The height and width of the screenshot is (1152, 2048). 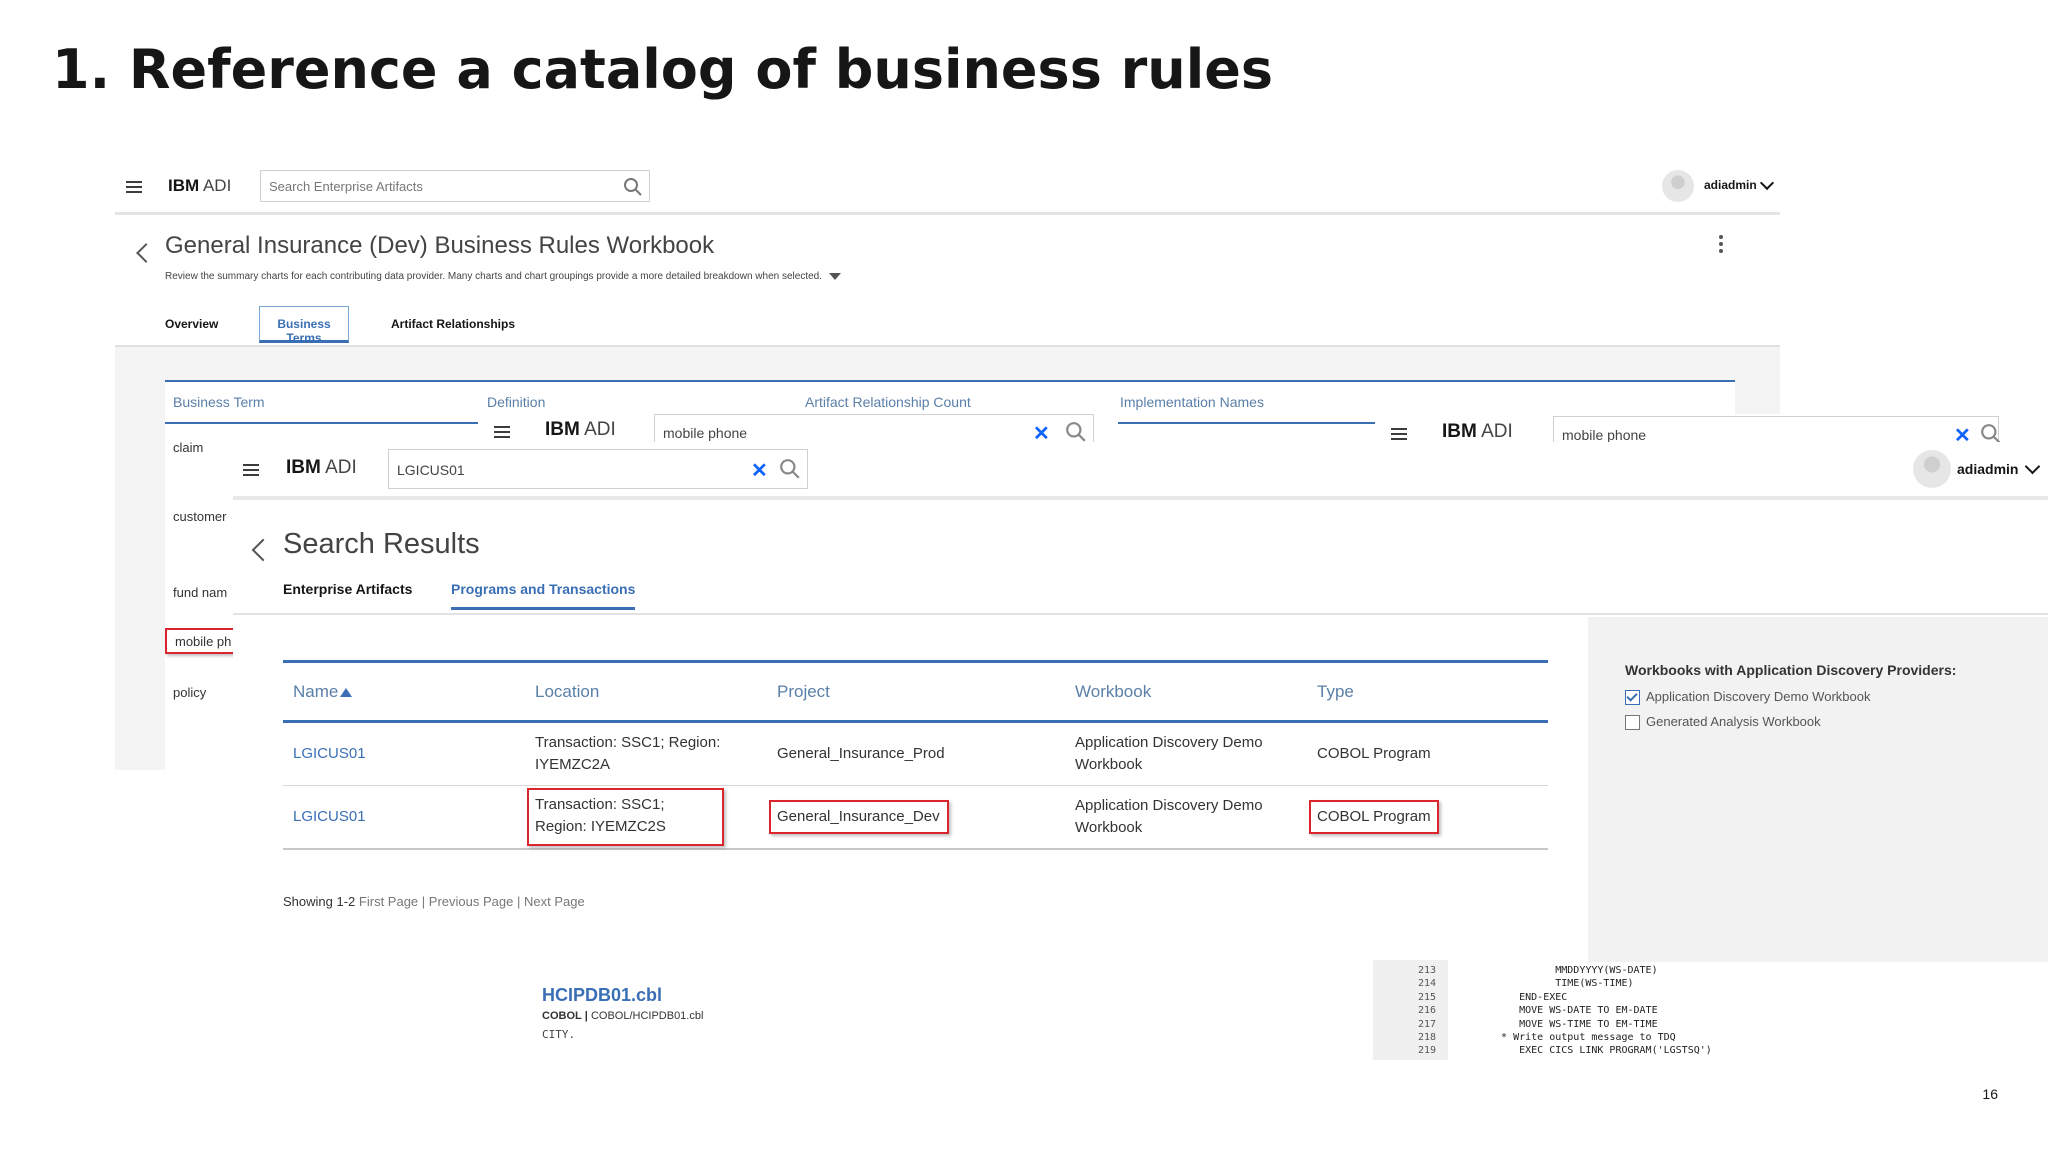 What do you see at coordinates (453, 324) in the screenshot?
I see `tab-artifact-relationships: Artifact Relationships` at bounding box center [453, 324].